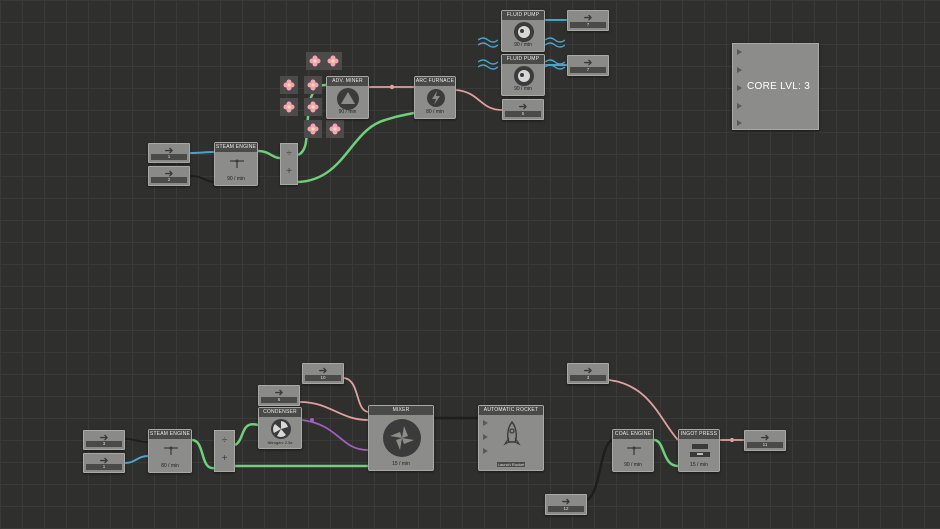 The height and width of the screenshot is (529, 940). Describe the element at coordinates (779, 86) in the screenshot. I see `core-level-label: CORE LVL: 3` at that location.